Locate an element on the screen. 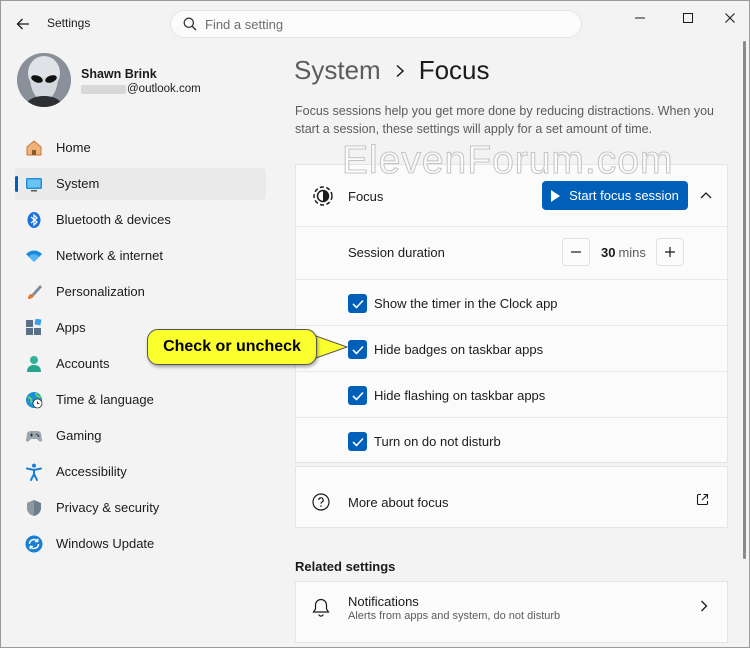 The width and height of the screenshot is (750, 648). close-button is located at coordinates (730, 18).